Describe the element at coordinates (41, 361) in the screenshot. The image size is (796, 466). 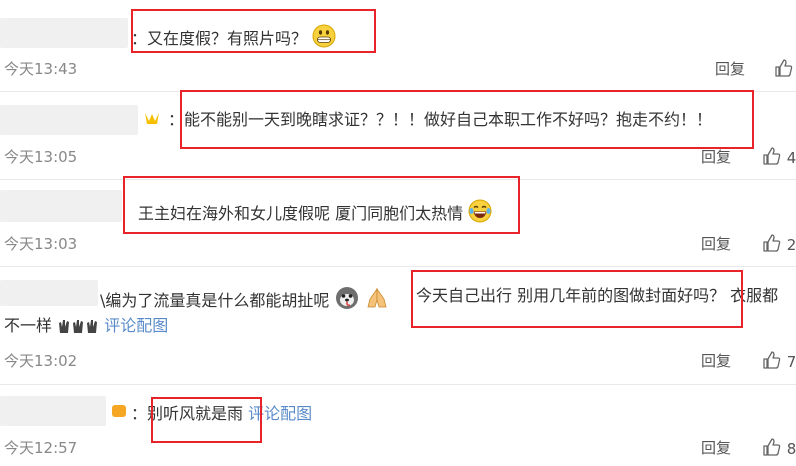
I see `timestamp: 今天13:02` at that location.